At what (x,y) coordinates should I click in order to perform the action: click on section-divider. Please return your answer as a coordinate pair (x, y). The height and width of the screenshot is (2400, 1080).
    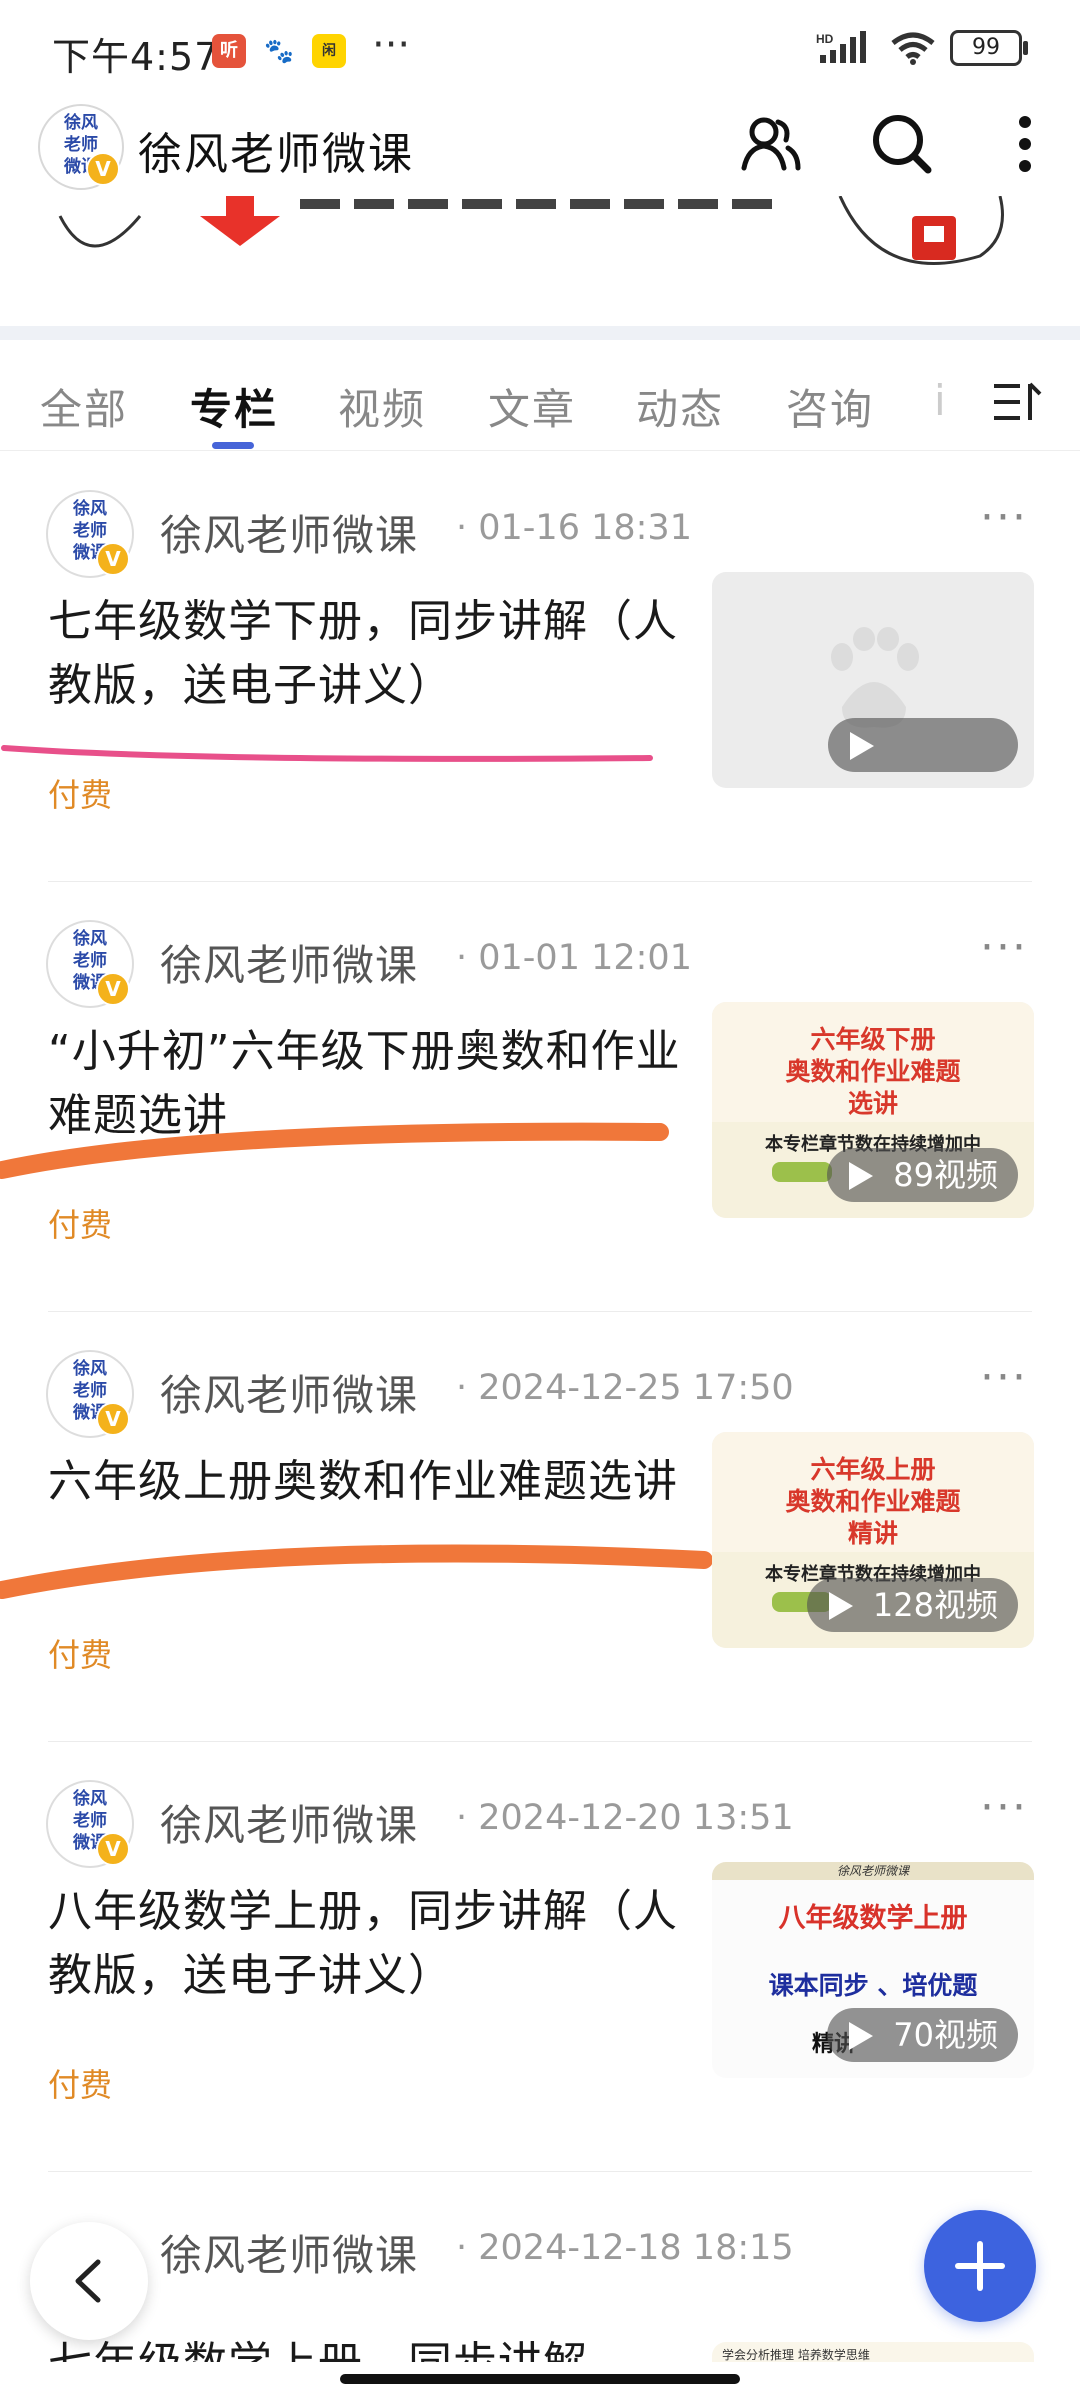
    Looking at the image, I should click on (540, 333).